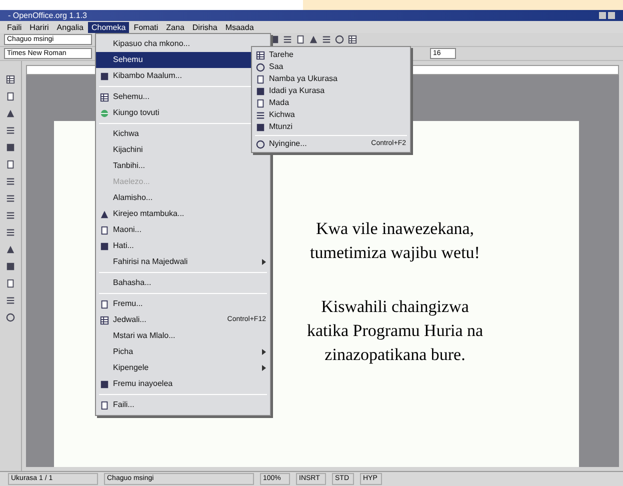 The height and width of the screenshot is (486, 623). What do you see at coordinates (143, 384) in the screenshot?
I see `menu-item-label: Fremu inayoelea` at bounding box center [143, 384].